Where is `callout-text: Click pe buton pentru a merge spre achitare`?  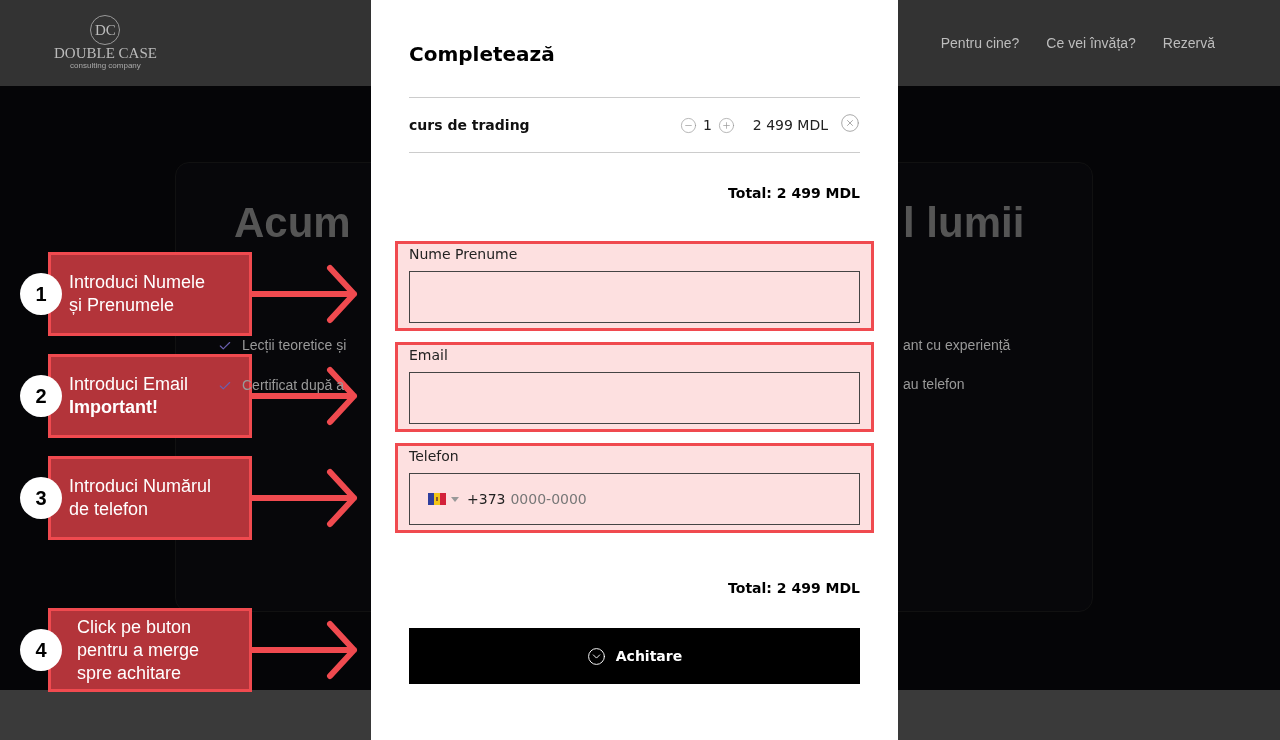
callout-text: Click pe buton pentru a merge spre achitare is located at coordinates (138, 650).